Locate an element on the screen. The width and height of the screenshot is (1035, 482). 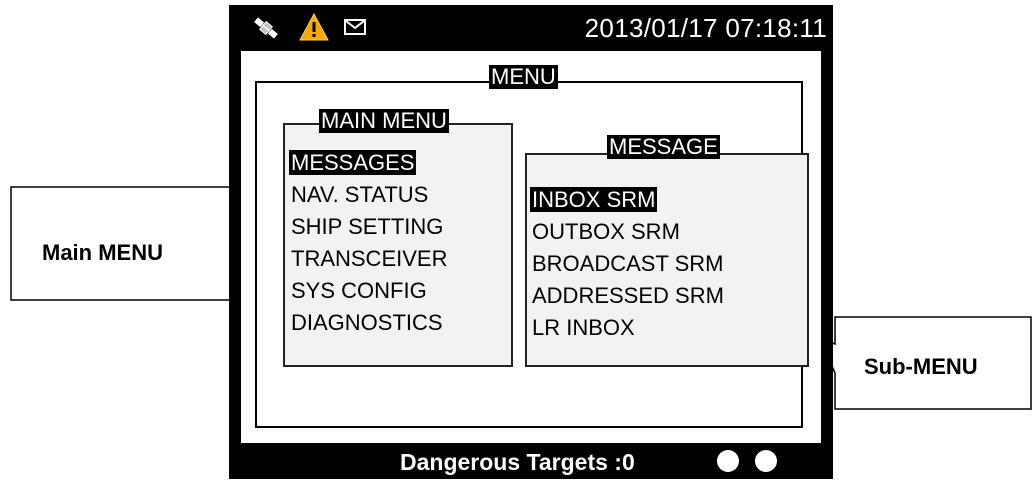
main-menu-item-messages: MESSAGES is located at coordinates (369, 163).